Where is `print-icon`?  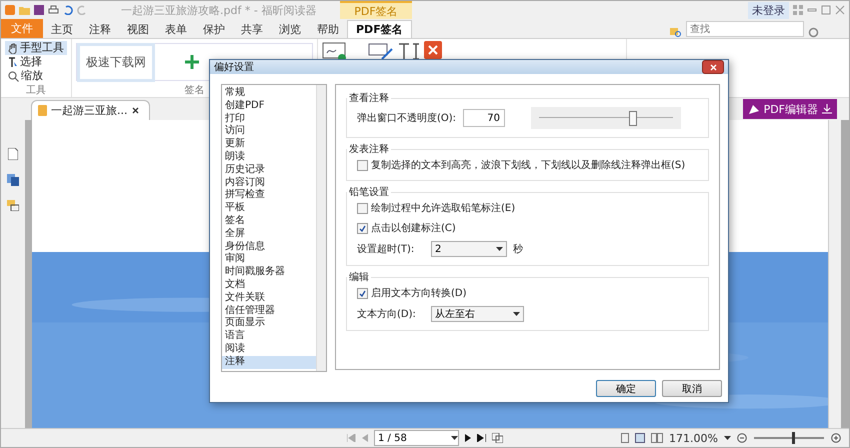
print-icon is located at coordinates (53, 10).